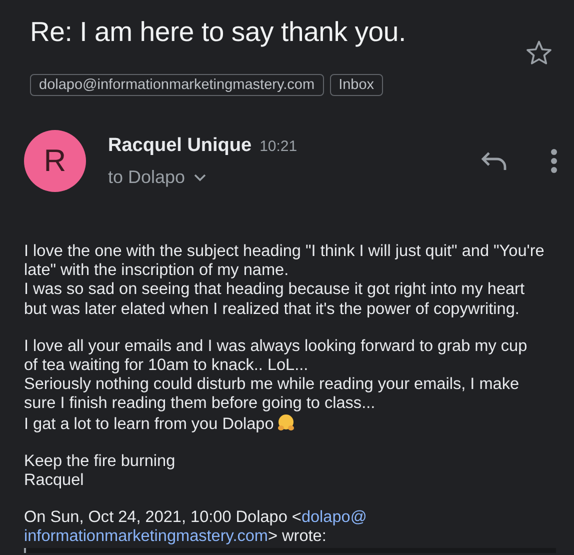 This screenshot has width=574, height=555. What do you see at coordinates (147, 177) in the screenshot?
I see `recipient-text: to Dolapo` at bounding box center [147, 177].